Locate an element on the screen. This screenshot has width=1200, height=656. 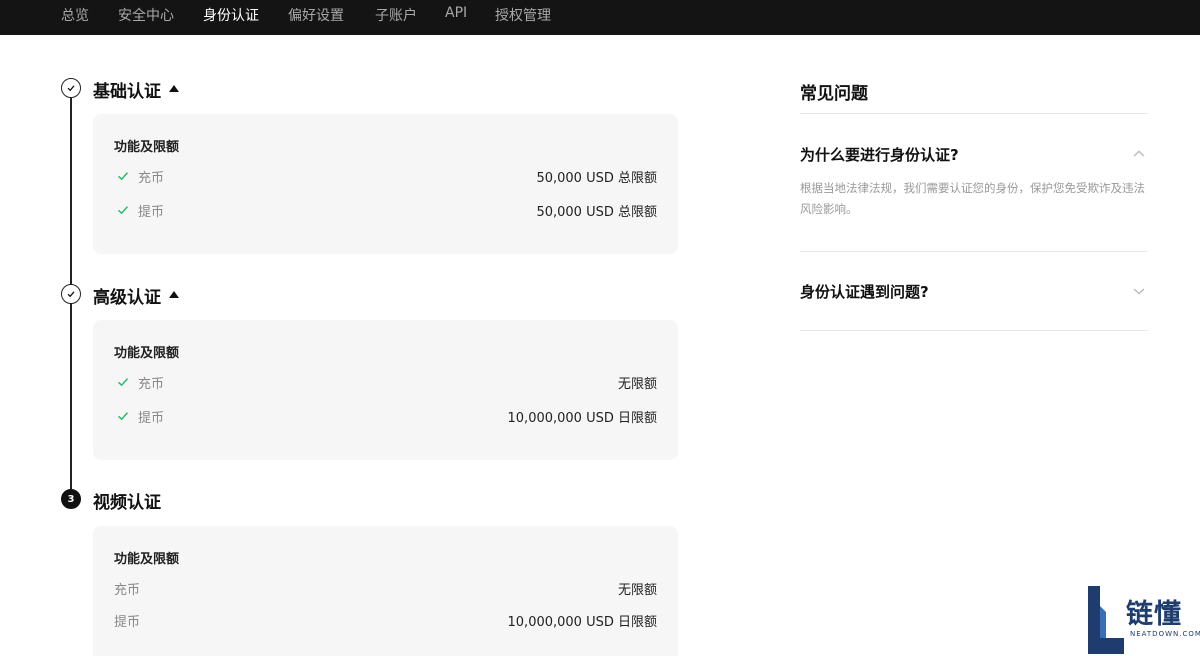
faq-answer: 根据当地法律法规，我们需要认证您的身份，保护您免受欺诈及违法风险影响。 is located at coordinates (972, 198).